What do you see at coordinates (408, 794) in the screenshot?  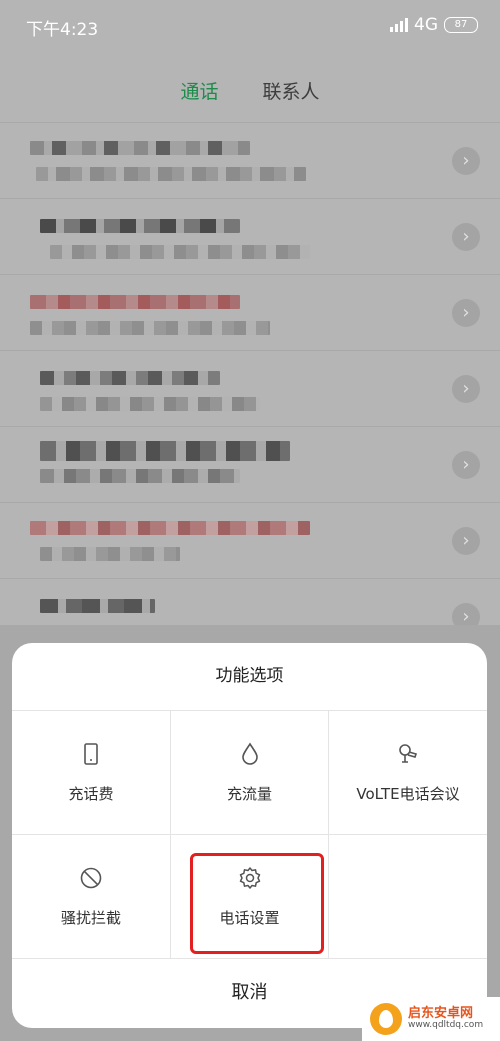 I see `option-label: VoLTE电话会议` at bounding box center [408, 794].